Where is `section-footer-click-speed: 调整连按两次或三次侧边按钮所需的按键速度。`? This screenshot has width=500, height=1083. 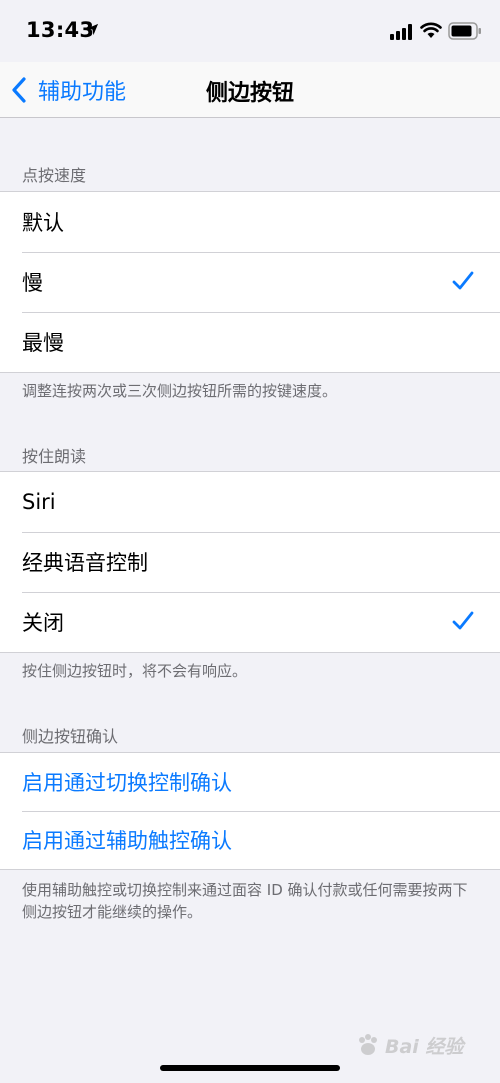 section-footer-click-speed: 调整连按两次或三次侧边按钮所需的按键速度。 is located at coordinates (180, 391).